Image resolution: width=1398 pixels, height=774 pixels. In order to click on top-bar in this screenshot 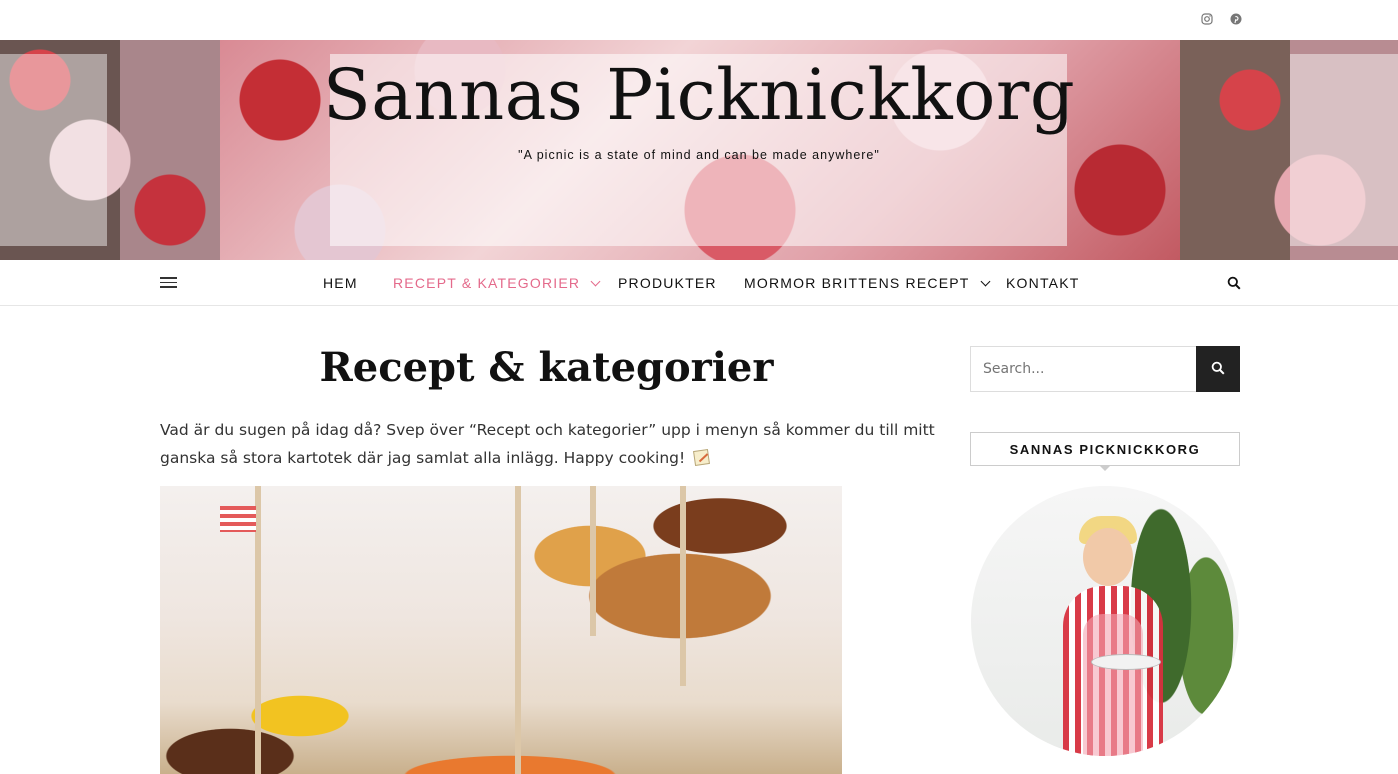, I will do `click(699, 20)`.